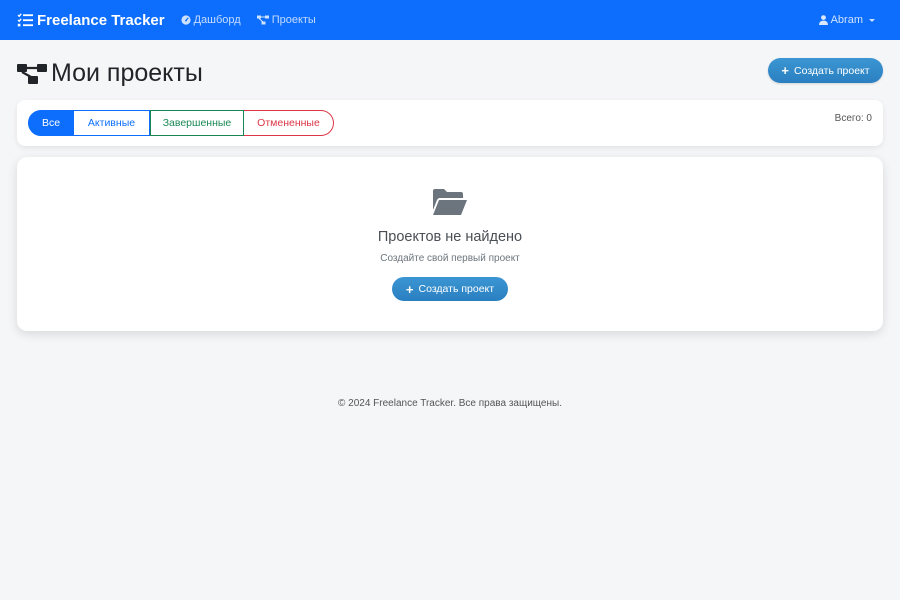 This screenshot has height=600, width=900. What do you see at coordinates (197, 123) in the screenshot?
I see `filter-completed-button: Завершенные` at bounding box center [197, 123].